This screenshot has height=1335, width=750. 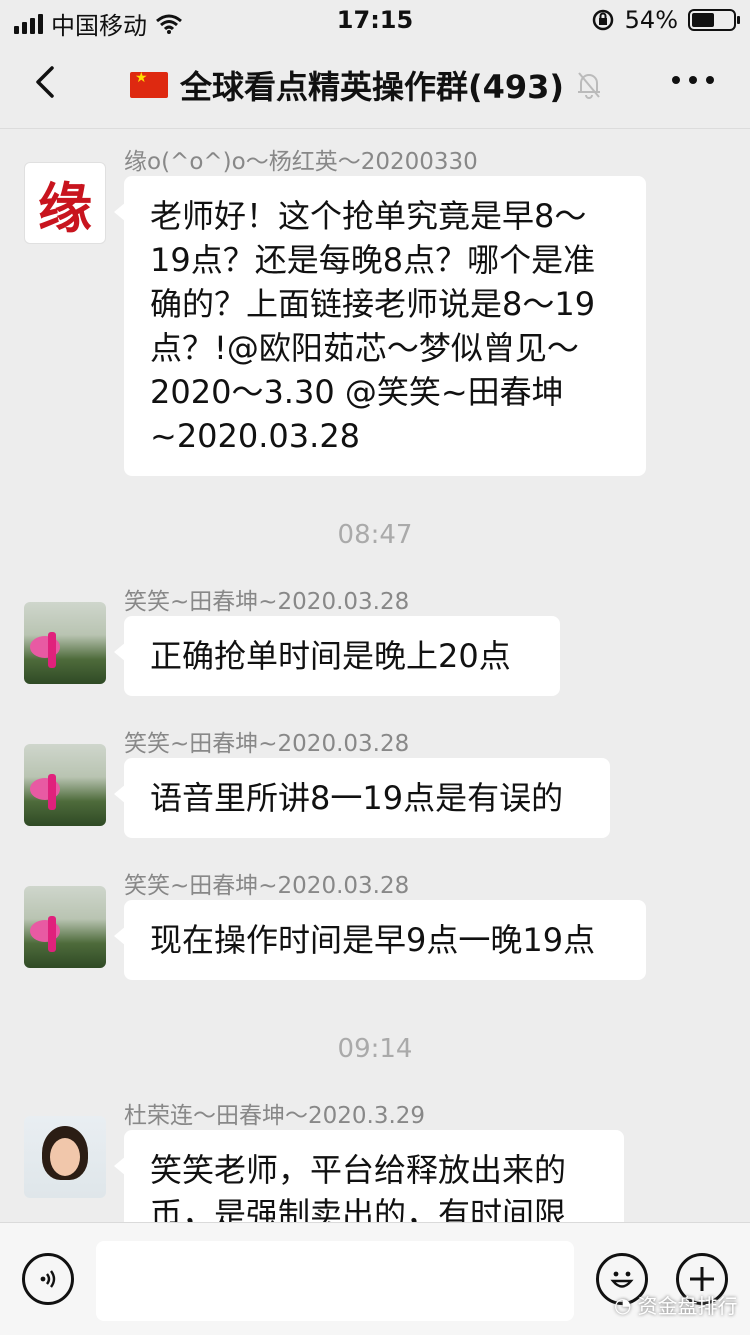 What do you see at coordinates (693, 80) in the screenshot?
I see `more-icon` at bounding box center [693, 80].